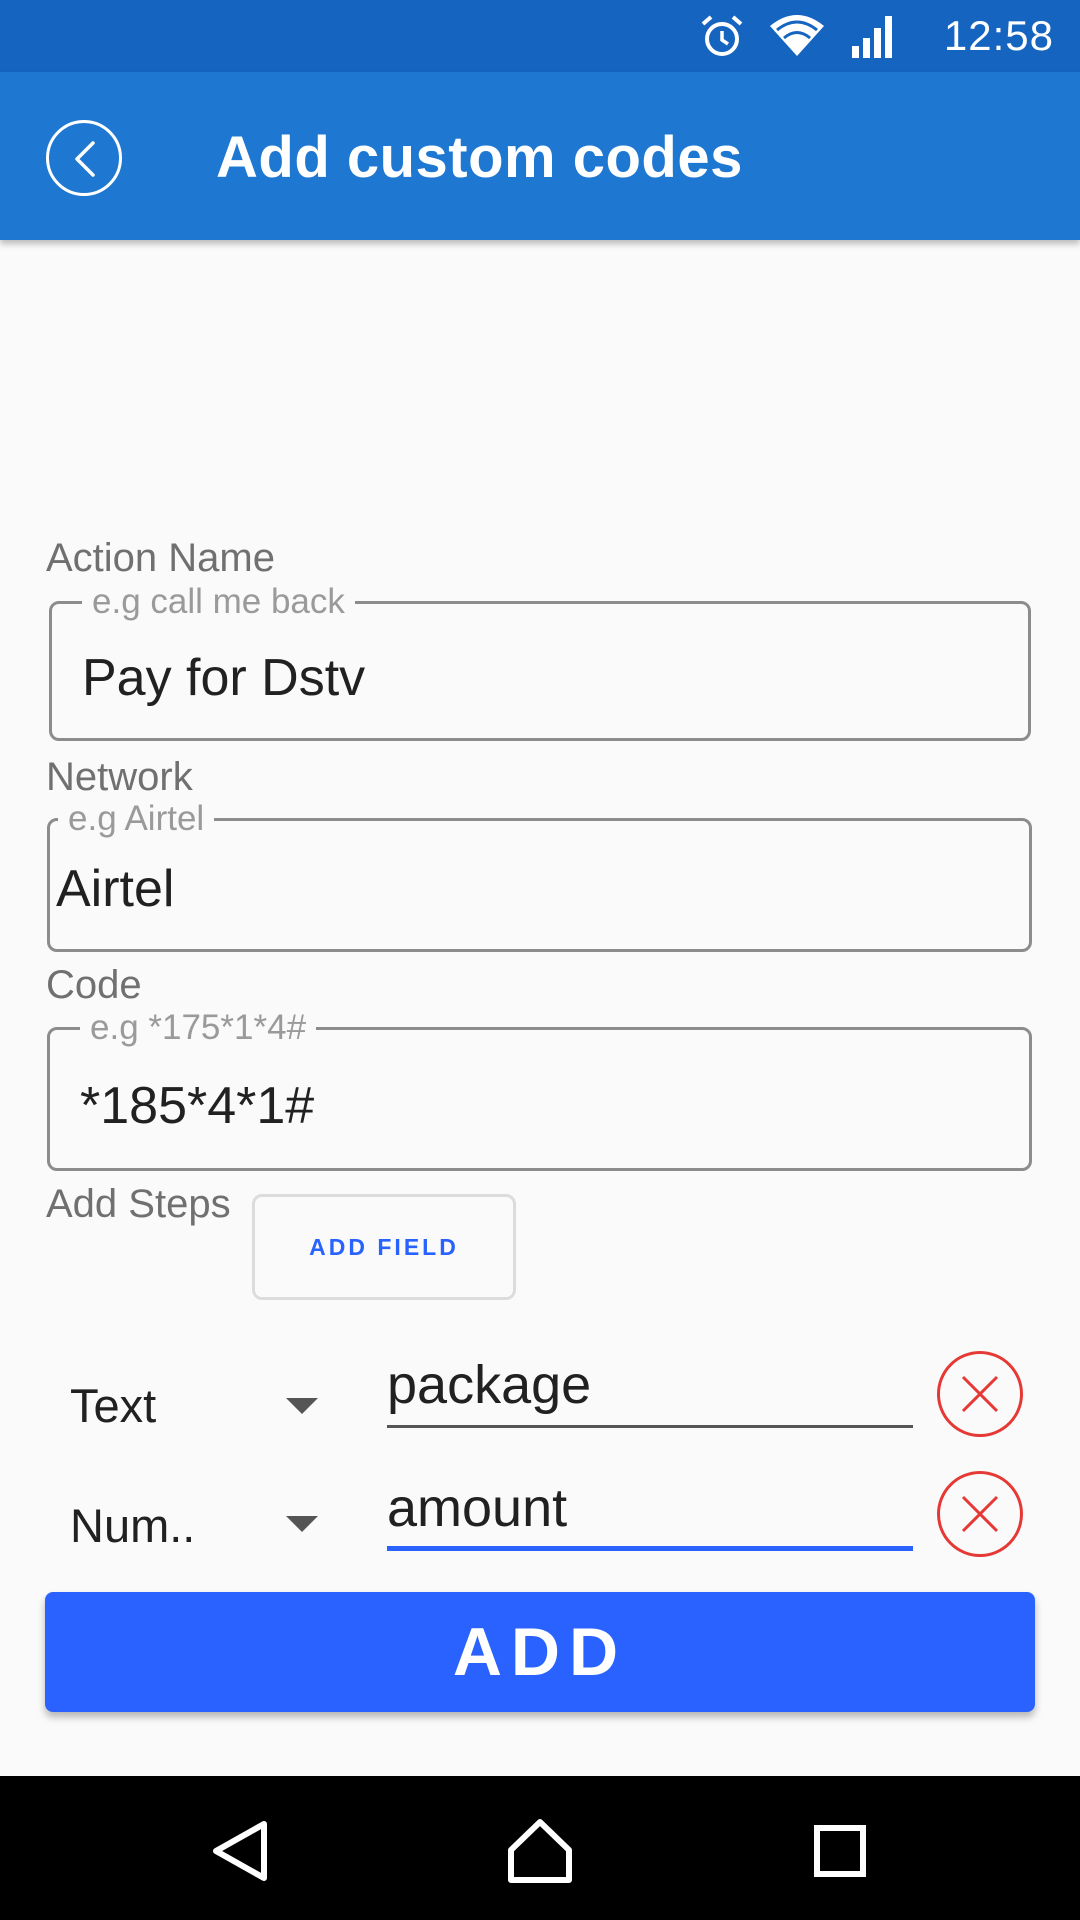 The width and height of the screenshot is (1080, 1920). What do you see at coordinates (840, 1851) in the screenshot?
I see `recents-square-icon` at bounding box center [840, 1851].